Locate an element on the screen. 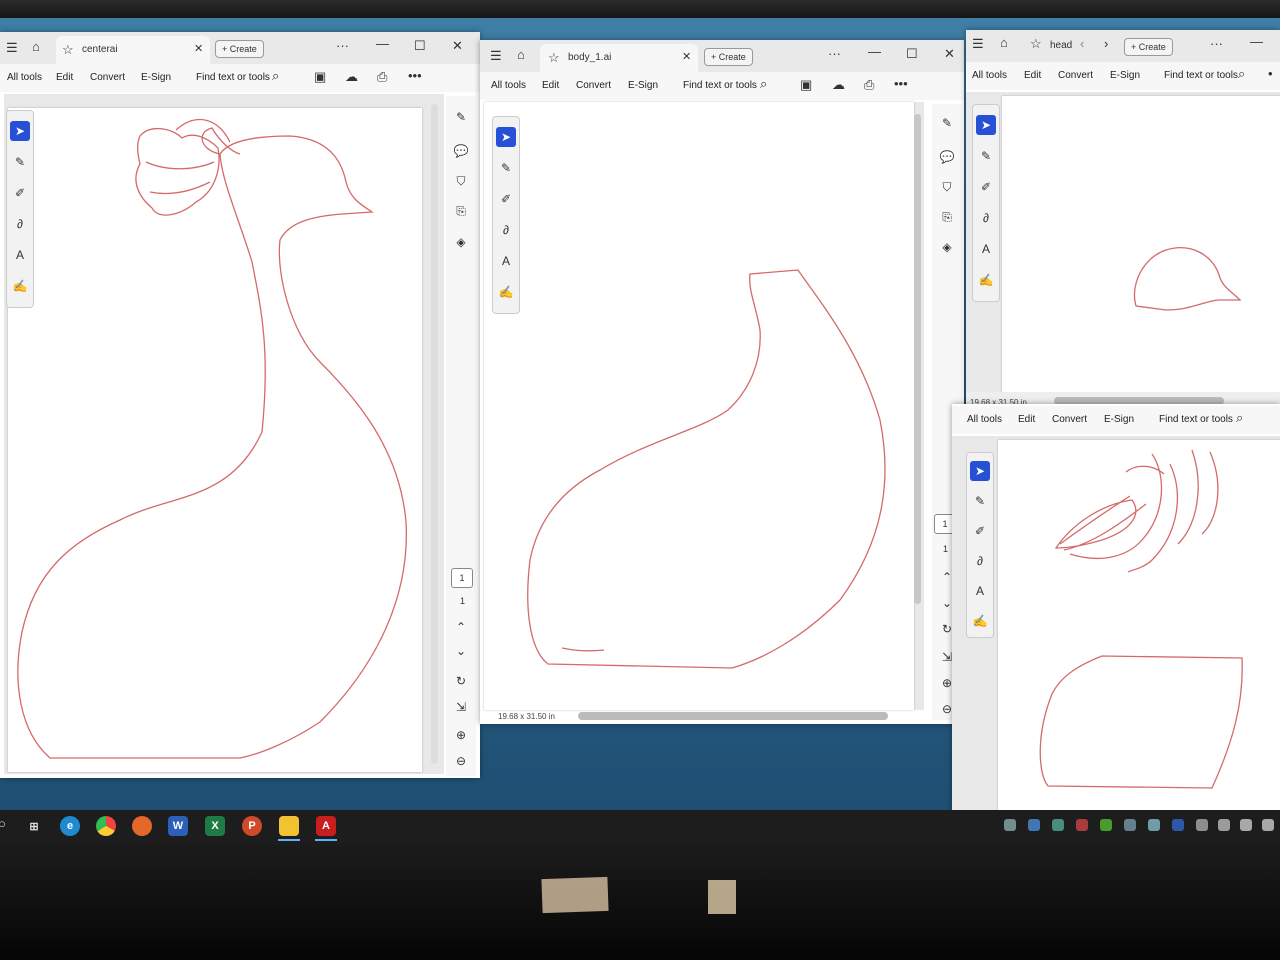 Image resolution: width=1280 pixels, height=960 pixels. bluetooth-icon is located at coordinates (1178, 825).